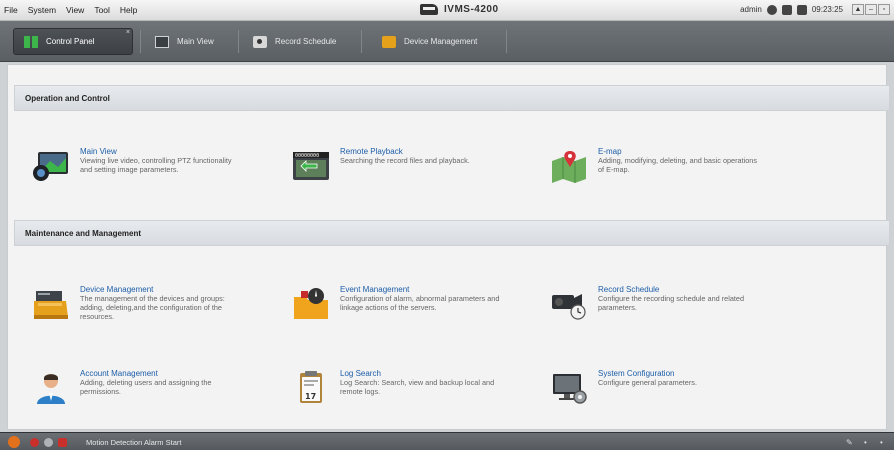 This screenshot has height=450, width=894. What do you see at coordinates (70, 41) in the screenshot?
I see `tab-control-panel-label: Control Panel` at bounding box center [70, 41].